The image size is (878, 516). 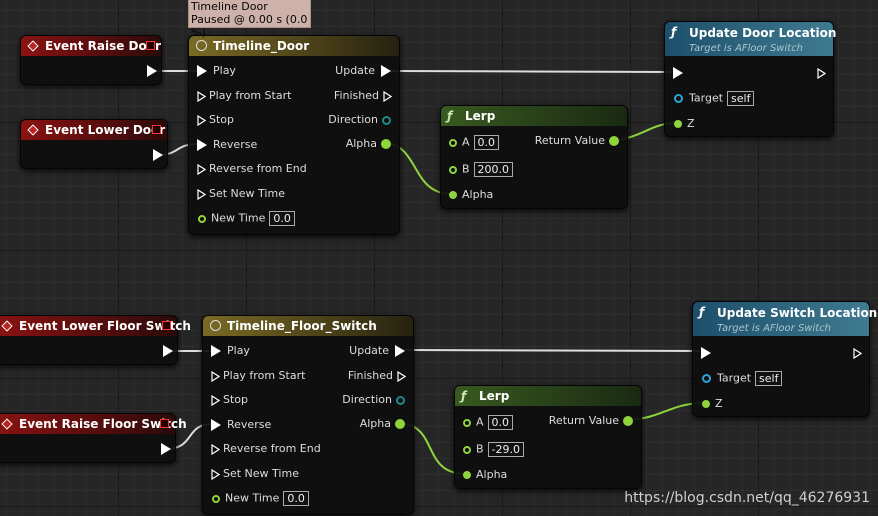 I want to click on event-header: Event Raise Door, so click(x=91, y=46).